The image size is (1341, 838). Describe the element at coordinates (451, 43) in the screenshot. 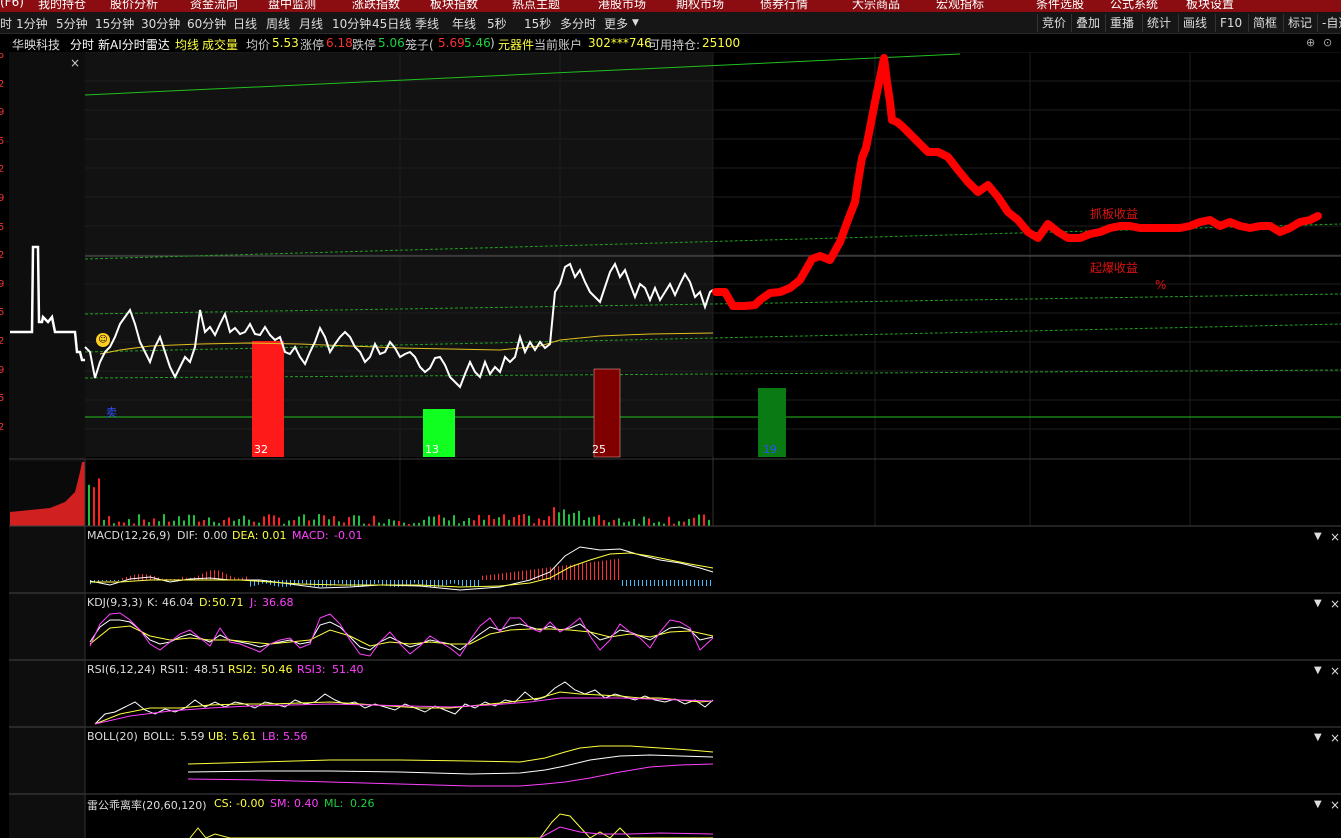

I see `cage-low: 5.69` at that location.